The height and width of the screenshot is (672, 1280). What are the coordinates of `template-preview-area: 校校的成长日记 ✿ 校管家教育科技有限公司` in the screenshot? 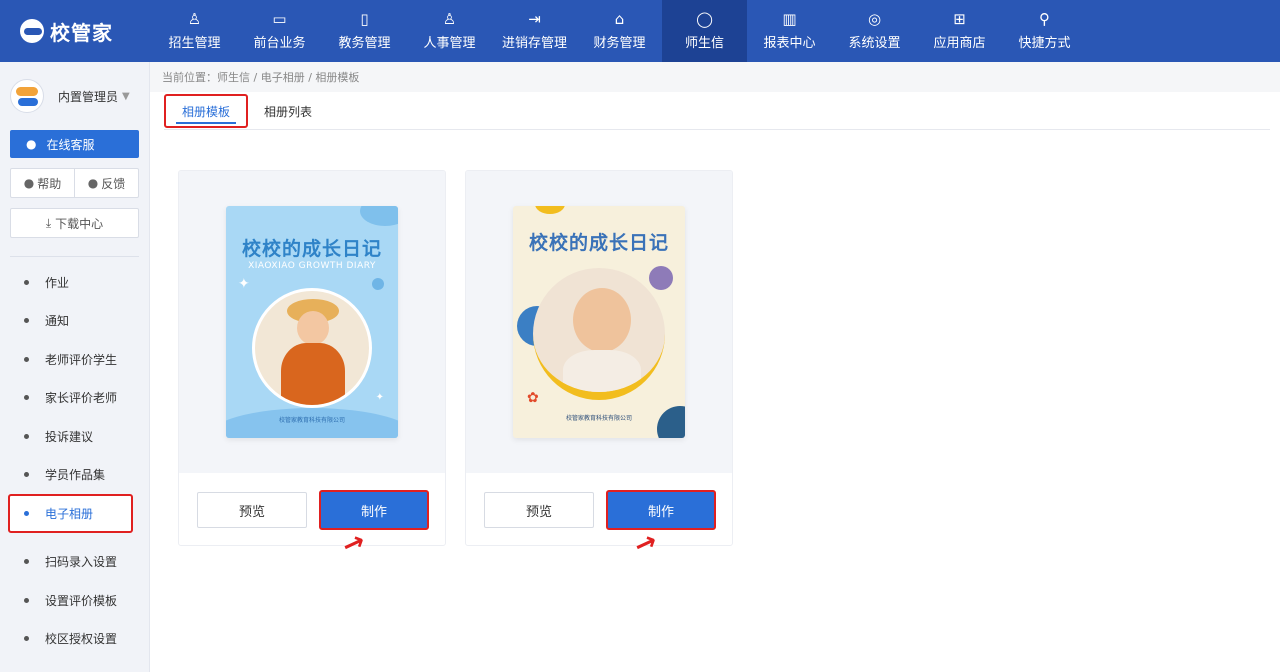 It's located at (599, 322).